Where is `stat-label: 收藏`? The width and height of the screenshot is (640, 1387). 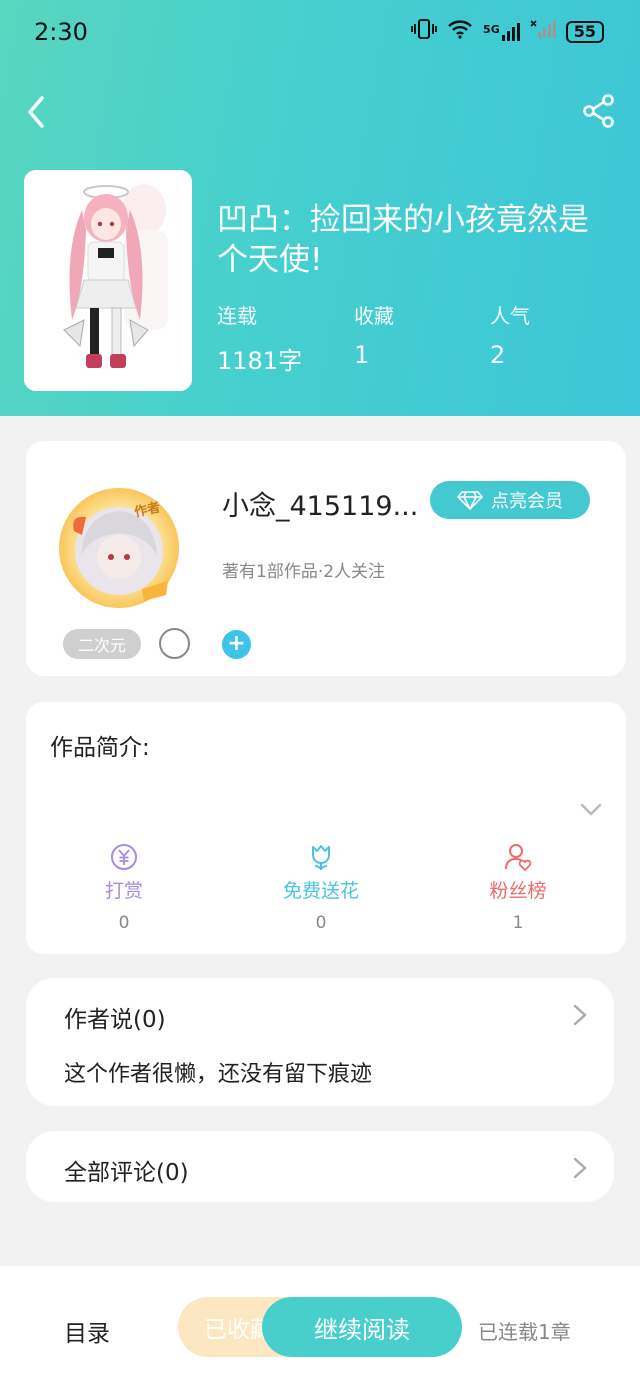 stat-label: 收藏 is located at coordinates (374, 316).